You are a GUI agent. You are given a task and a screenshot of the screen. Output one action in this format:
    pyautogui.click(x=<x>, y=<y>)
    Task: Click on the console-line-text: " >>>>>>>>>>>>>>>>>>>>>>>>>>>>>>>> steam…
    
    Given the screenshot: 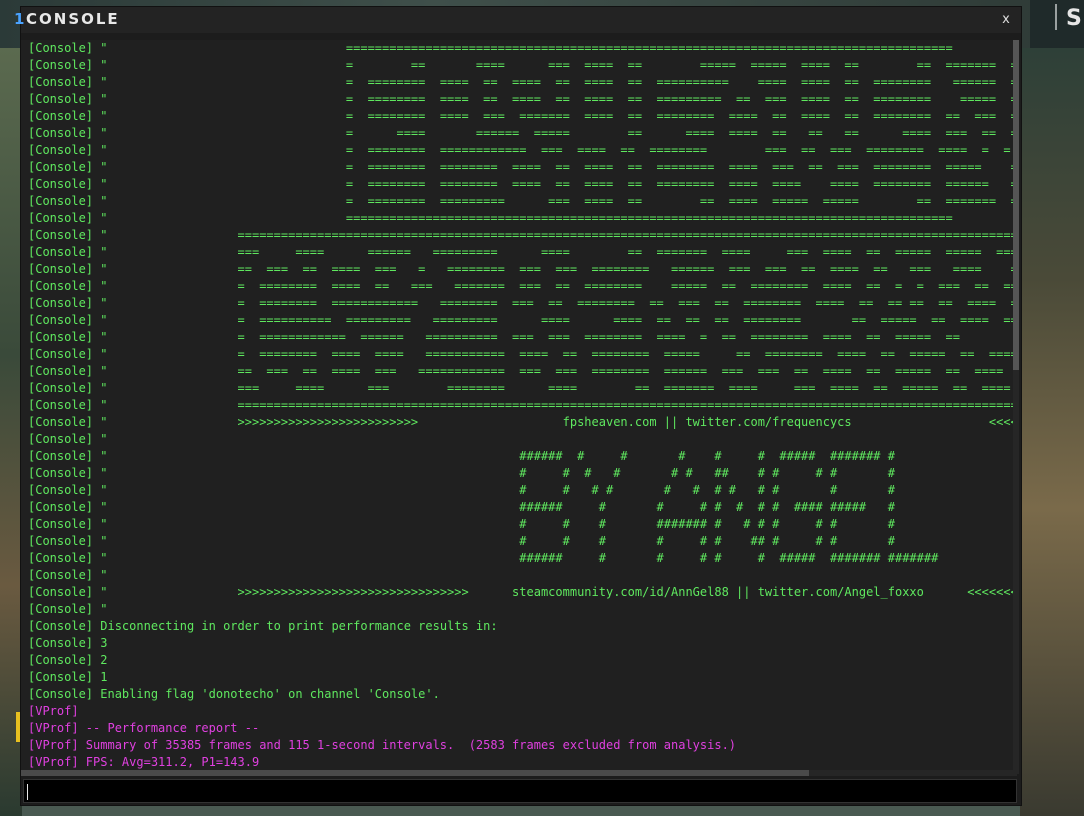 What is the action you would take?
    pyautogui.click(x=555, y=592)
    